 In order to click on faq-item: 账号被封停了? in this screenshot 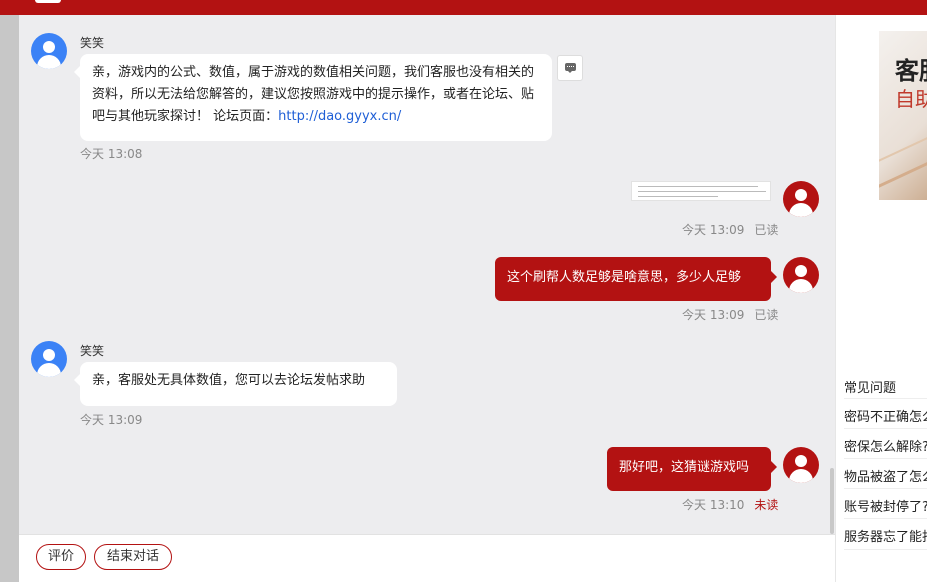, I will do `click(885, 505)`.